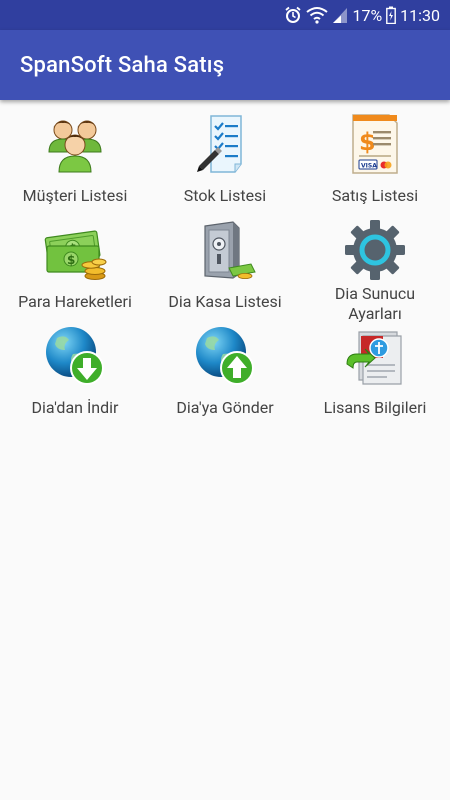 The width and height of the screenshot is (450, 800). I want to click on menu-item-dia-sunucu-ayarlari: Dia Sunucu Ayarları, so click(375, 268).